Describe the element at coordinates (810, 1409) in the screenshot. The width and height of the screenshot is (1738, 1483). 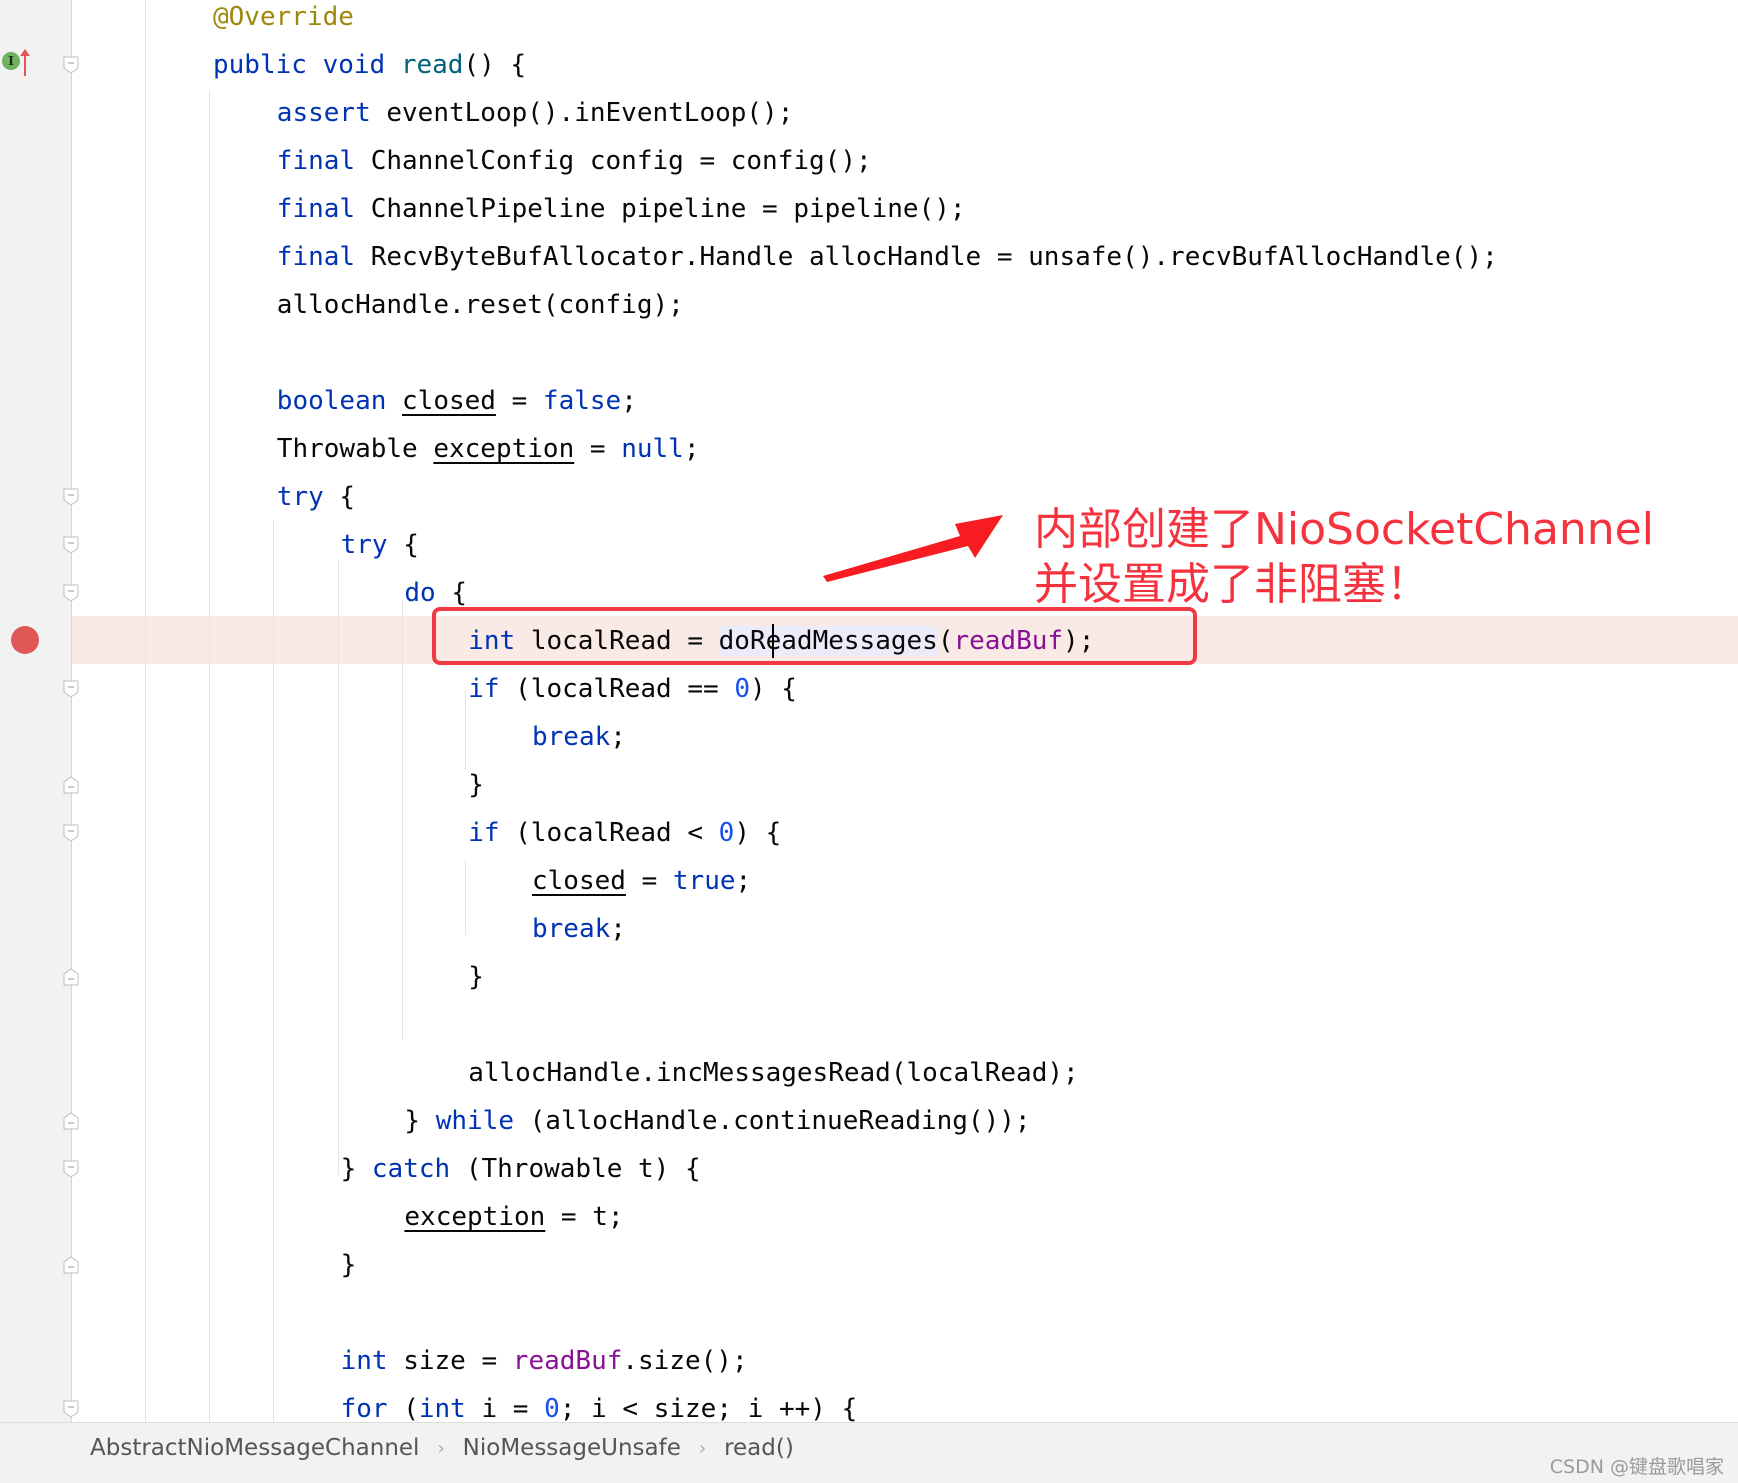
I see `code-token: ++) {` at that location.